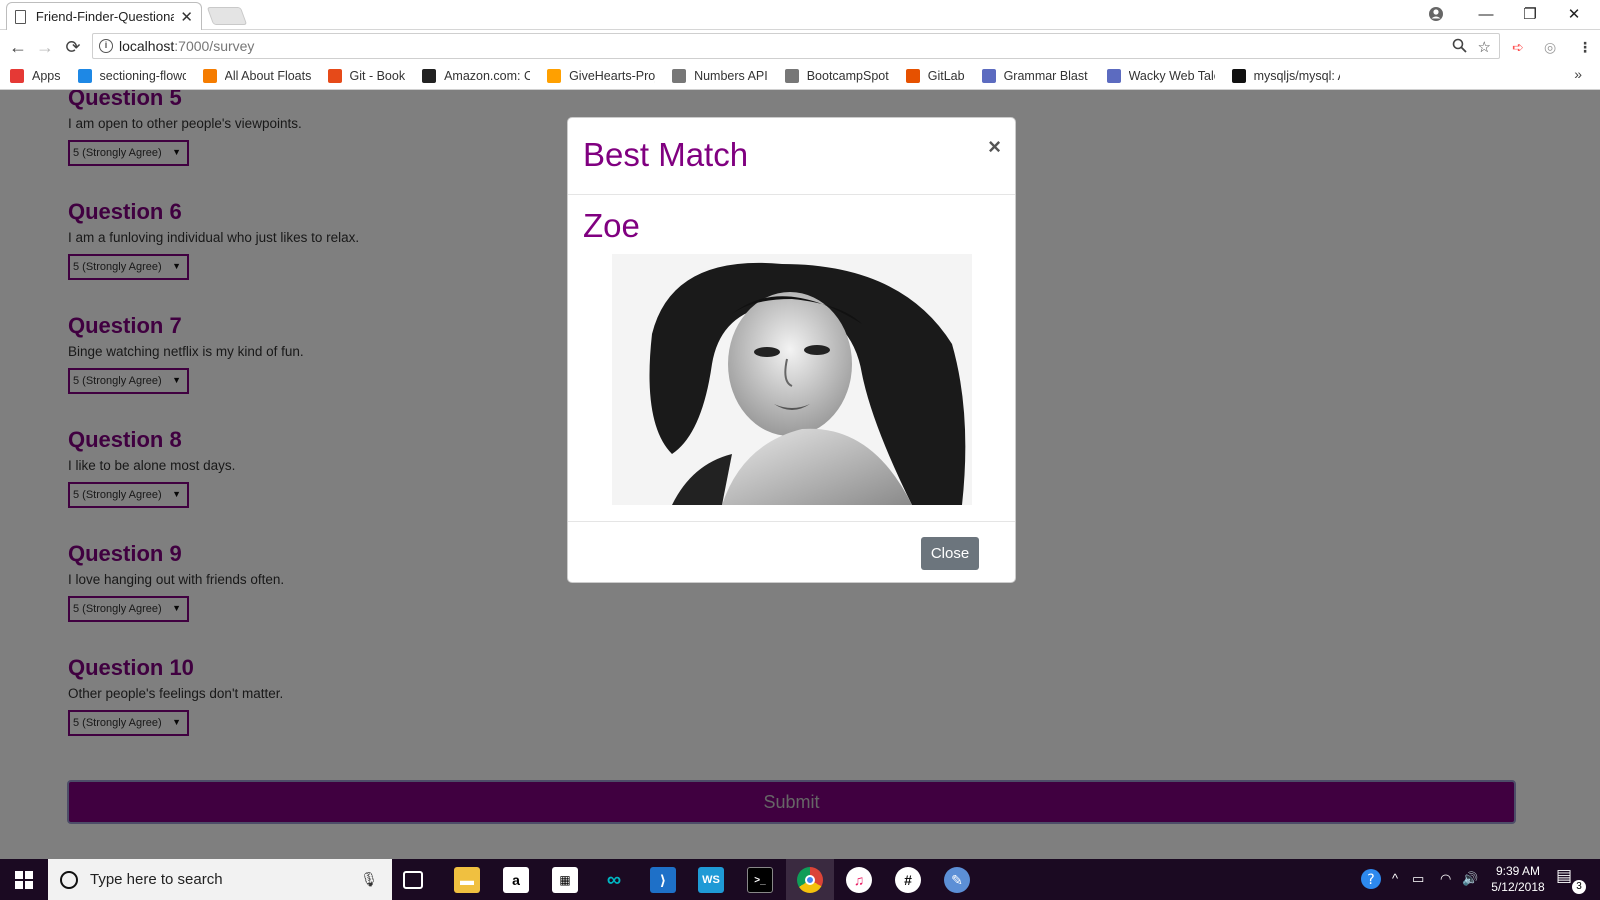 The height and width of the screenshot is (900, 1600). Describe the element at coordinates (214, 46) in the screenshot. I see `url-path: :7000/survey` at that location.